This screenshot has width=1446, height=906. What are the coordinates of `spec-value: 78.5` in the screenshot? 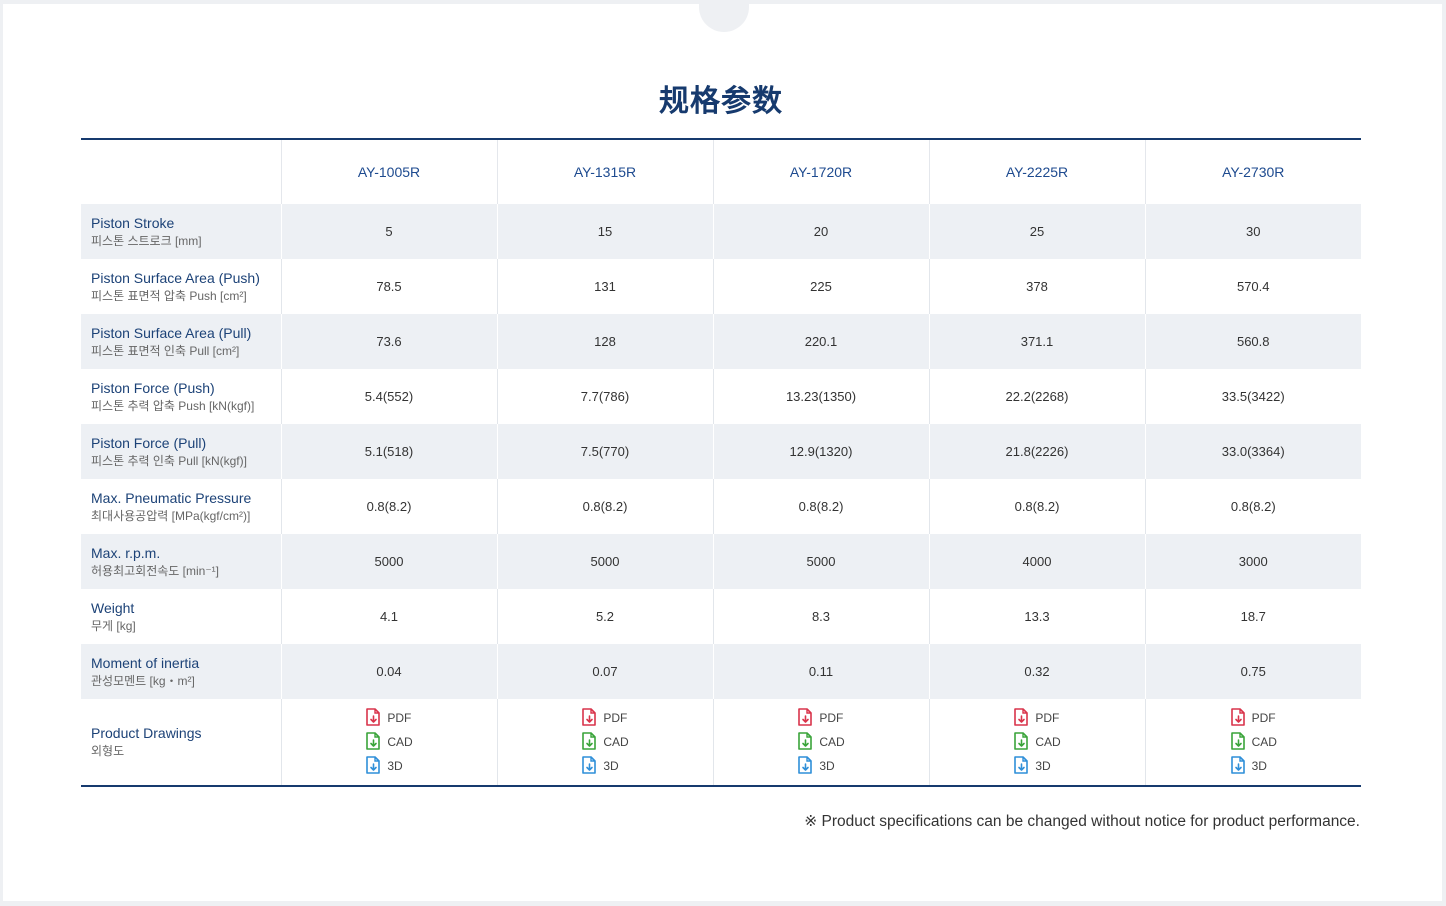 It's located at (388, 286).